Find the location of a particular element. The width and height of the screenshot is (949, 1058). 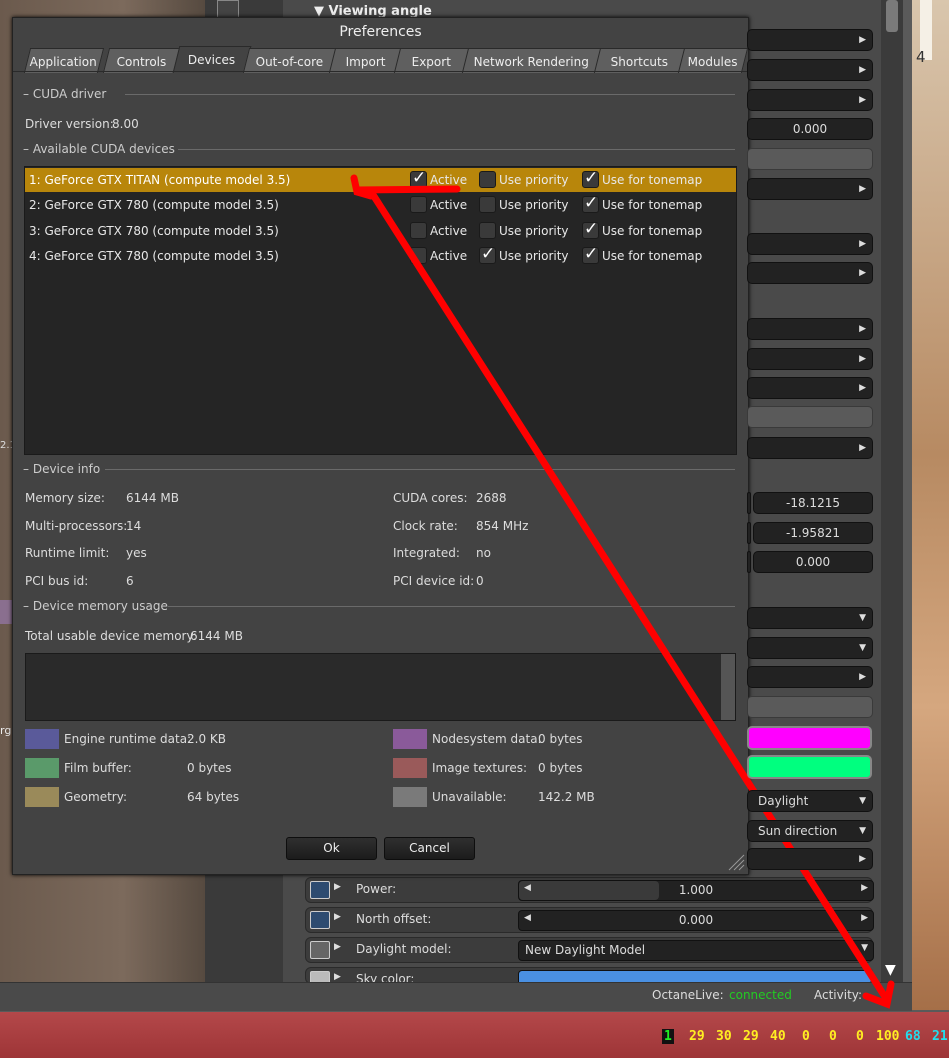

power-slider: ◀ 1.000 ▶ is located at coordinates (696, 890).